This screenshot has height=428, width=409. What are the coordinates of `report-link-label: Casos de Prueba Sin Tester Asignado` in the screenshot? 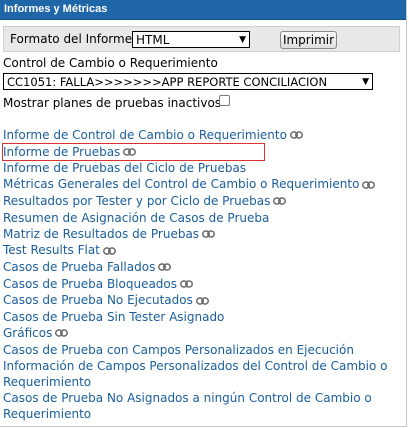 It's located at (114, 316).